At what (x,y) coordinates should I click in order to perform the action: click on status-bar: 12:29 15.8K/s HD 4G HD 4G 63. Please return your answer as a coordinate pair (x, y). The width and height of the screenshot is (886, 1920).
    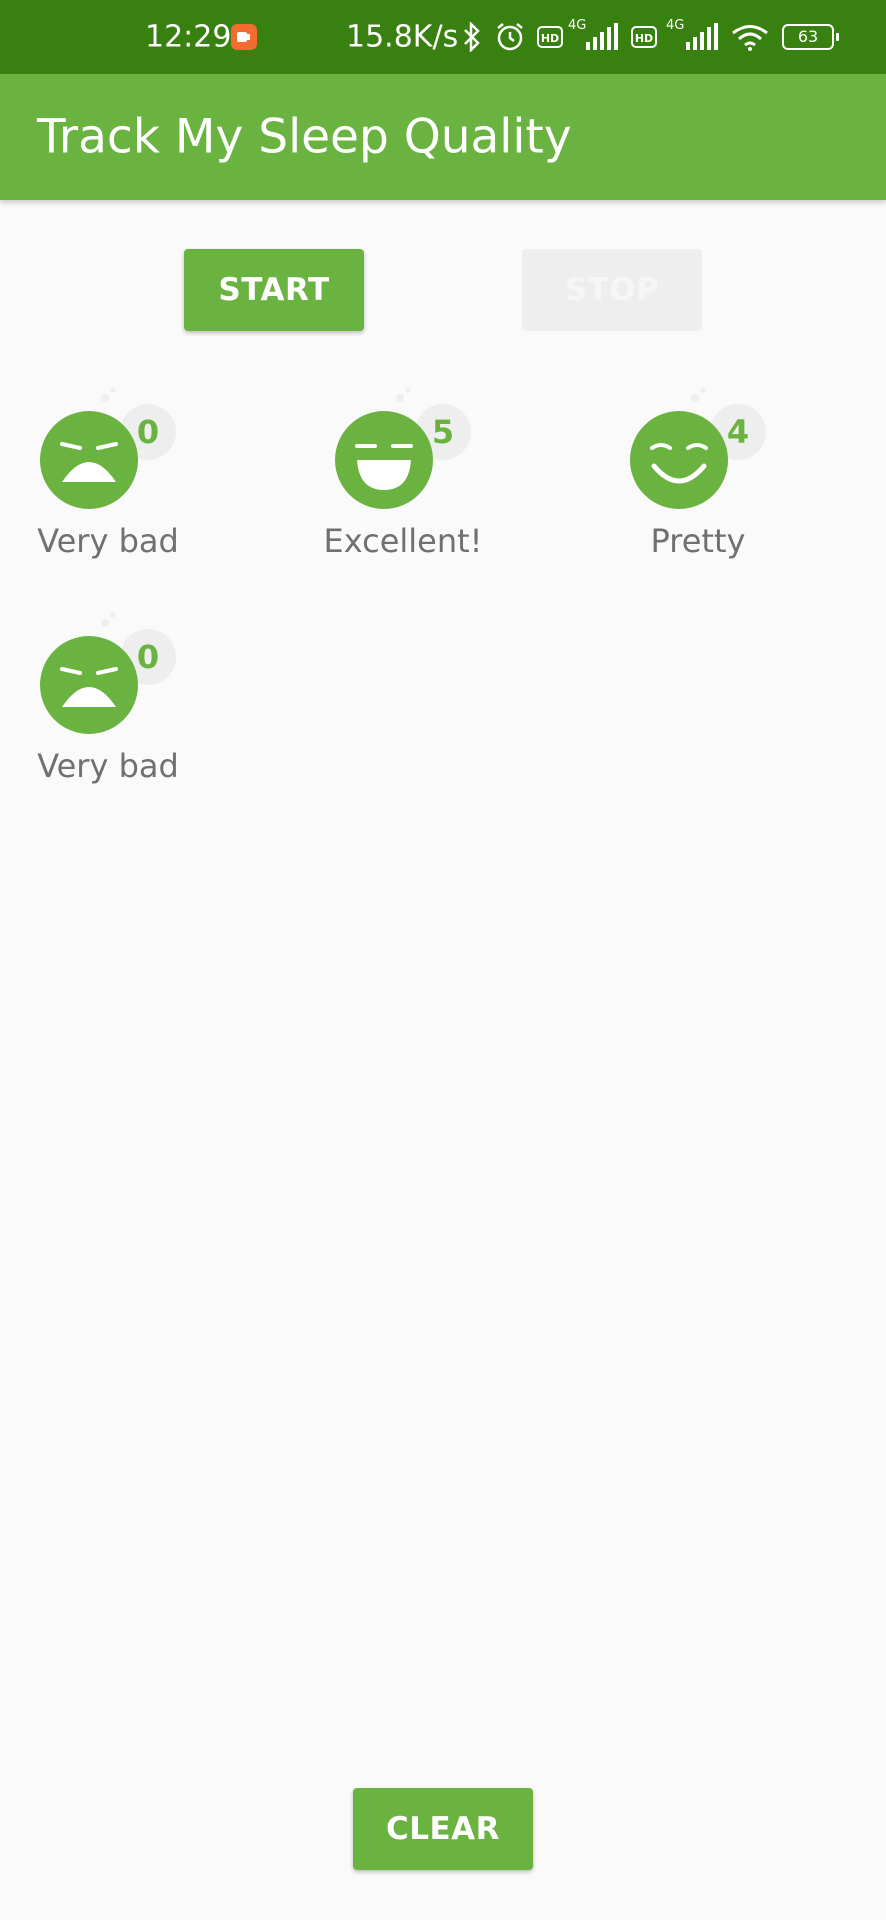
    Looking at the image, I should click on (443, 37).